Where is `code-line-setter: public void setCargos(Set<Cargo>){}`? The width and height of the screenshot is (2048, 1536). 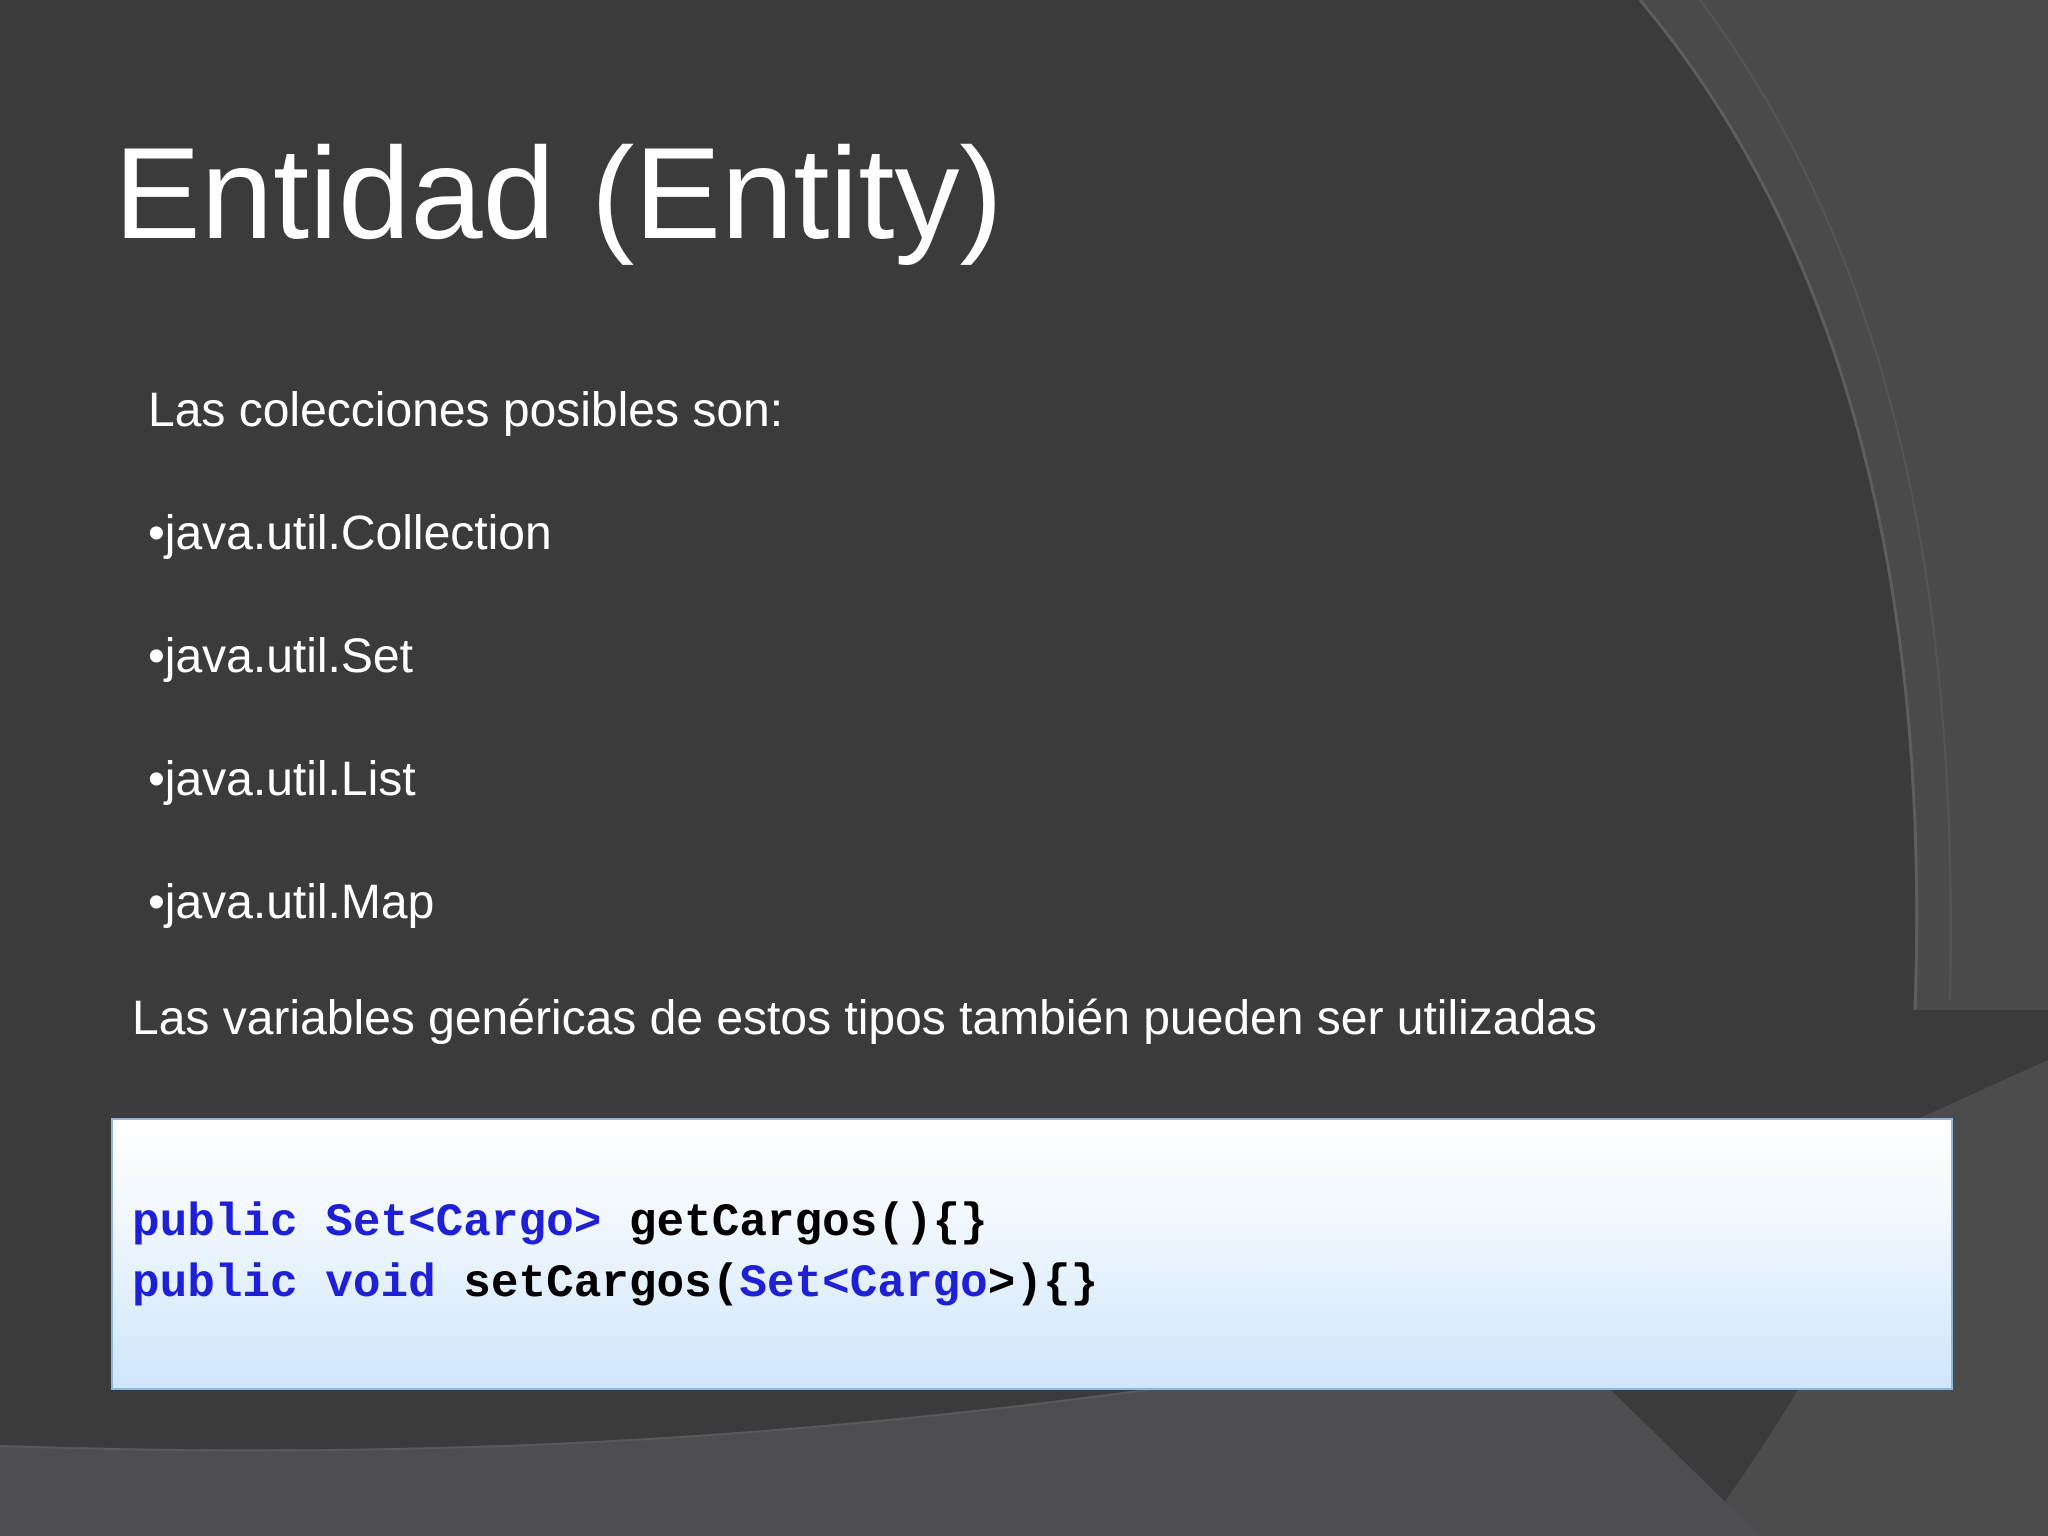 code-line-setter: public void setCargos(Set<Cargo>){} is located at coordinates (615, 1284).